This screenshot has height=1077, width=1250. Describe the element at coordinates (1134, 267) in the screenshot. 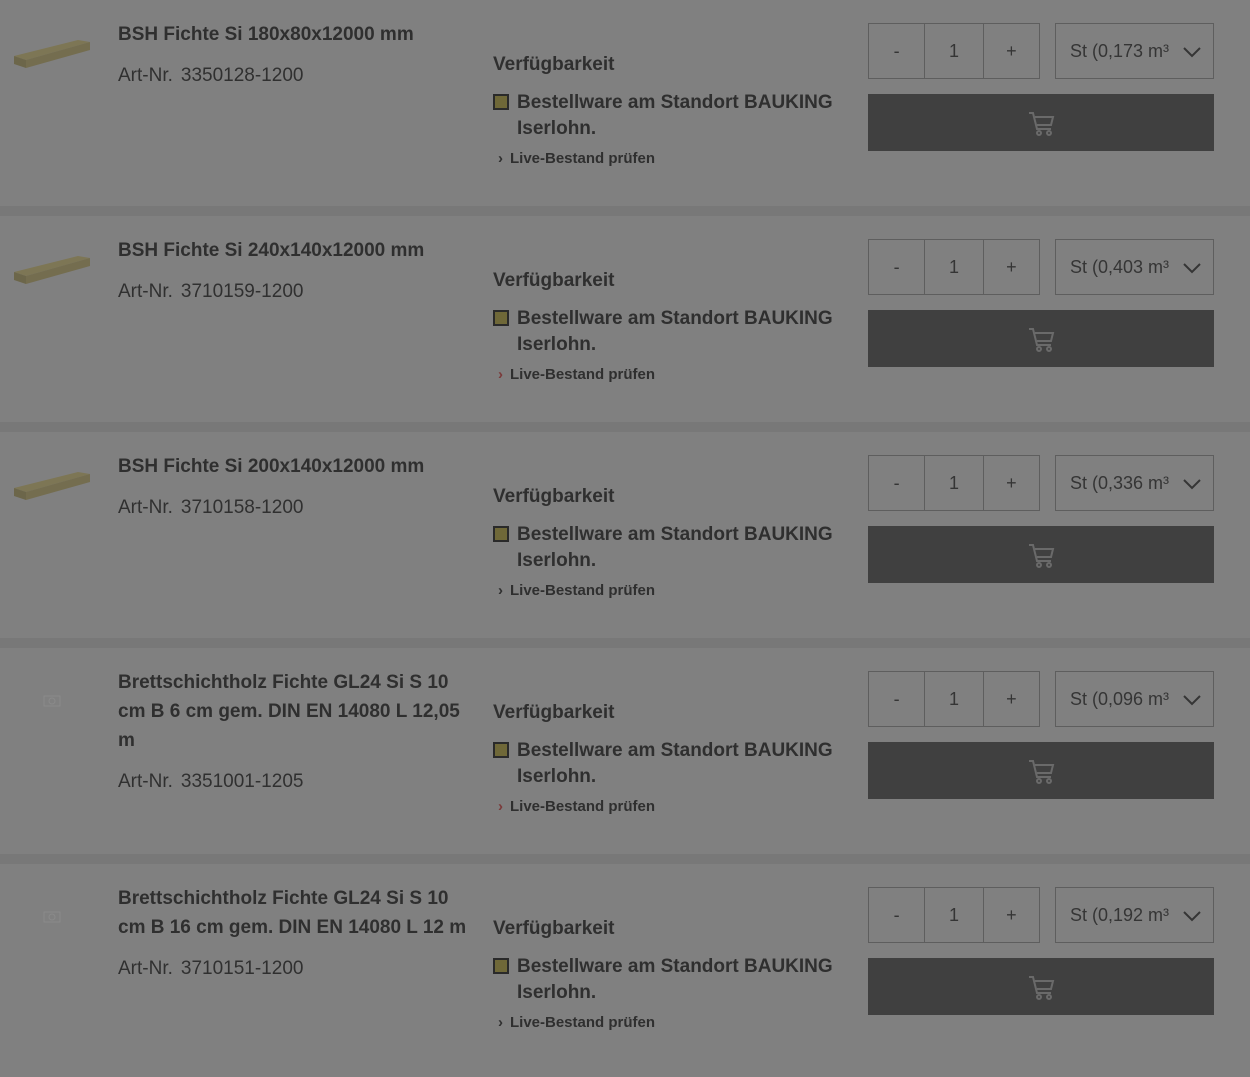

I see `unit-select: St (0,403 m³` at that location.